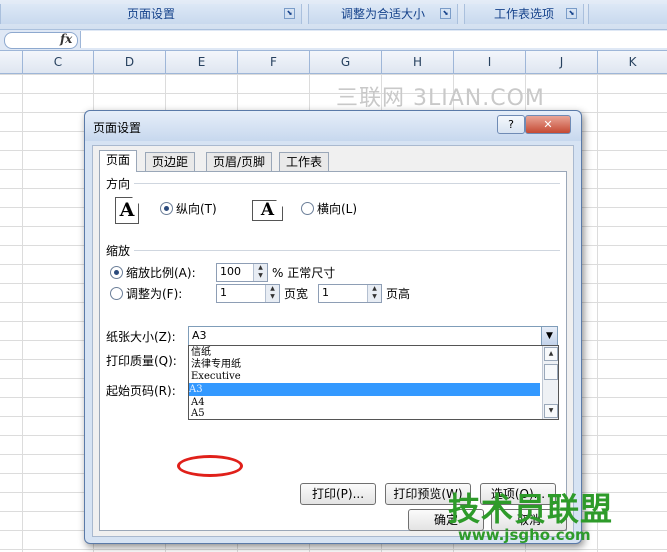  I want to click on highlight-ellipse, so click(210, 466).